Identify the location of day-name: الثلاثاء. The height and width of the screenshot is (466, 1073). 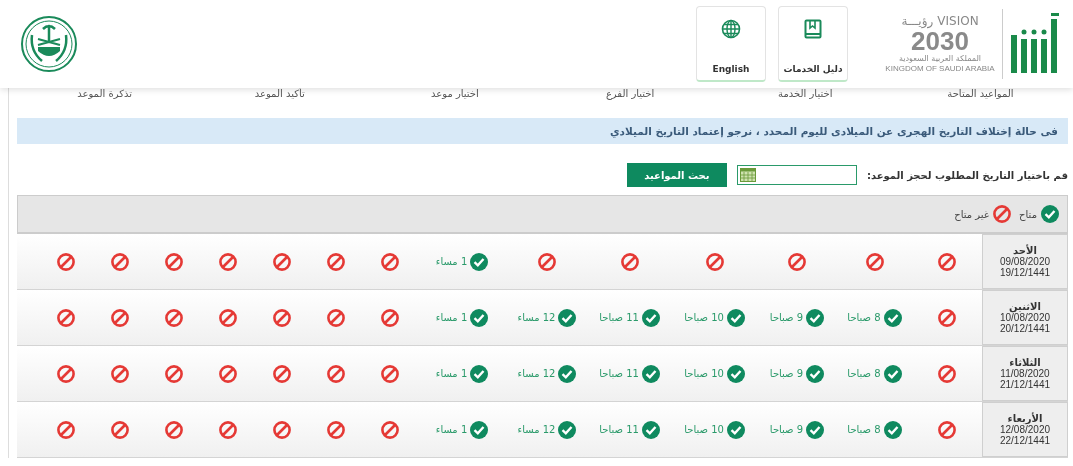
(1025, 362).